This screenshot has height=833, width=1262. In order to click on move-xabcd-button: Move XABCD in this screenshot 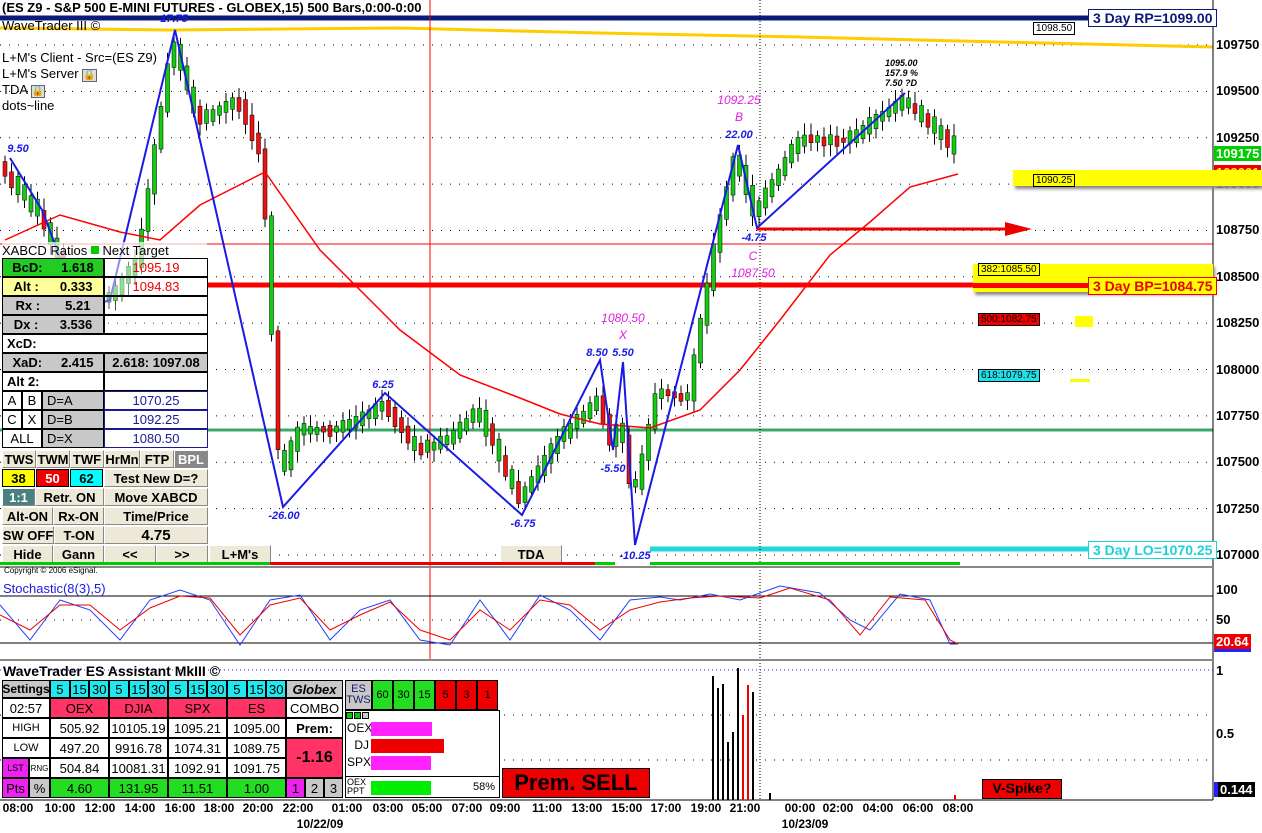, I will do `click(156, 497)`.